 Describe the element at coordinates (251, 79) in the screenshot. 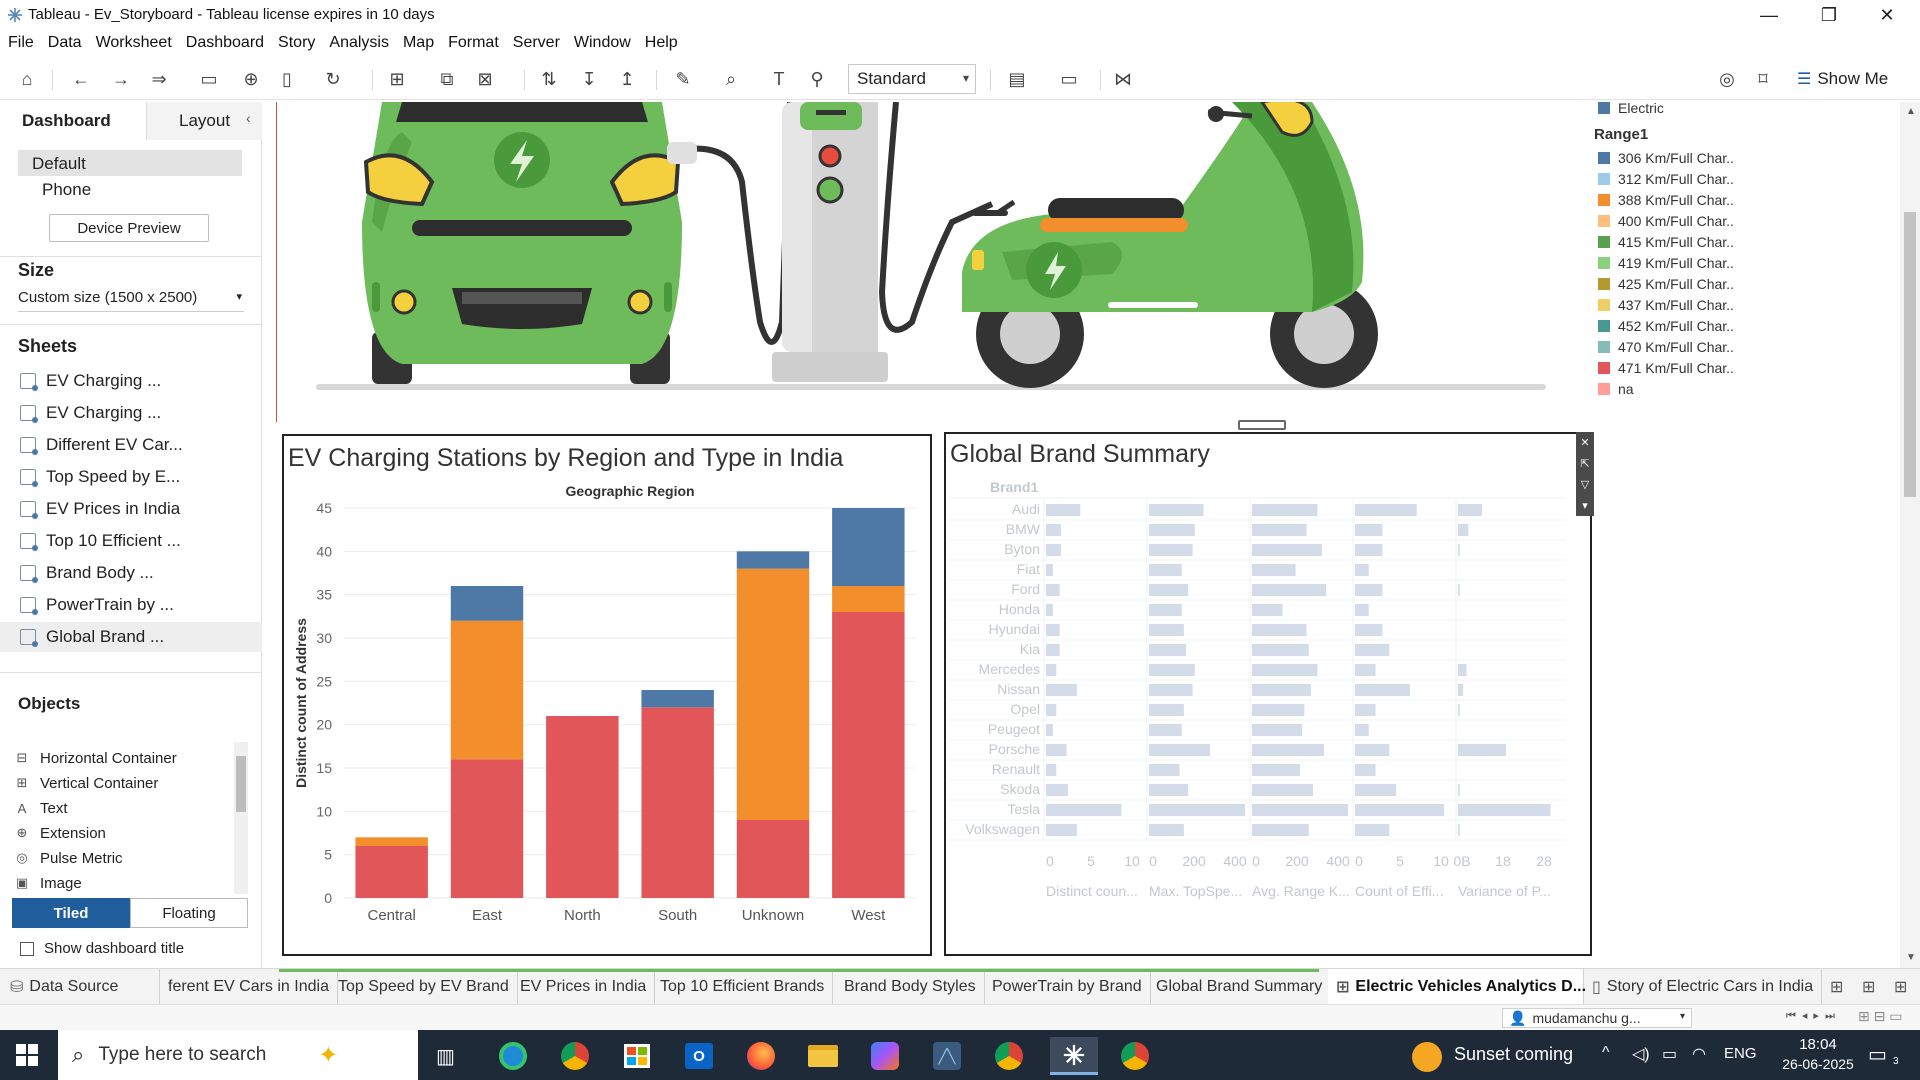

I see `new-datasource-icon: ⊕` at that location.